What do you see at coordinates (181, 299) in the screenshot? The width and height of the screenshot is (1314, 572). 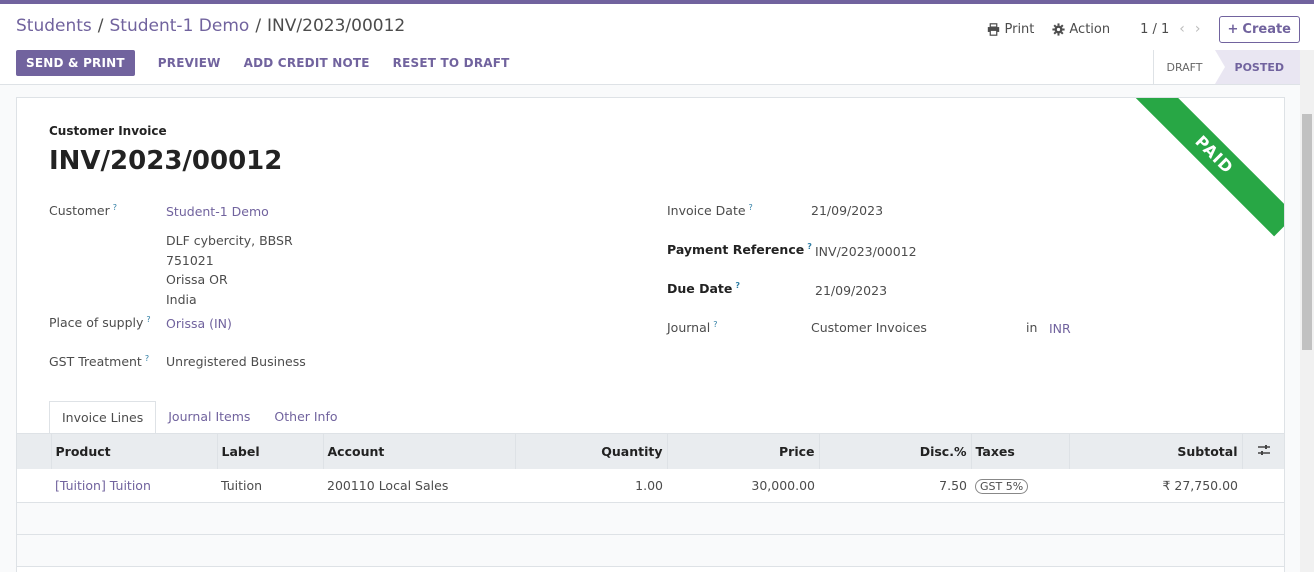 I see `address-country: India` at bounding box center [181, 299].